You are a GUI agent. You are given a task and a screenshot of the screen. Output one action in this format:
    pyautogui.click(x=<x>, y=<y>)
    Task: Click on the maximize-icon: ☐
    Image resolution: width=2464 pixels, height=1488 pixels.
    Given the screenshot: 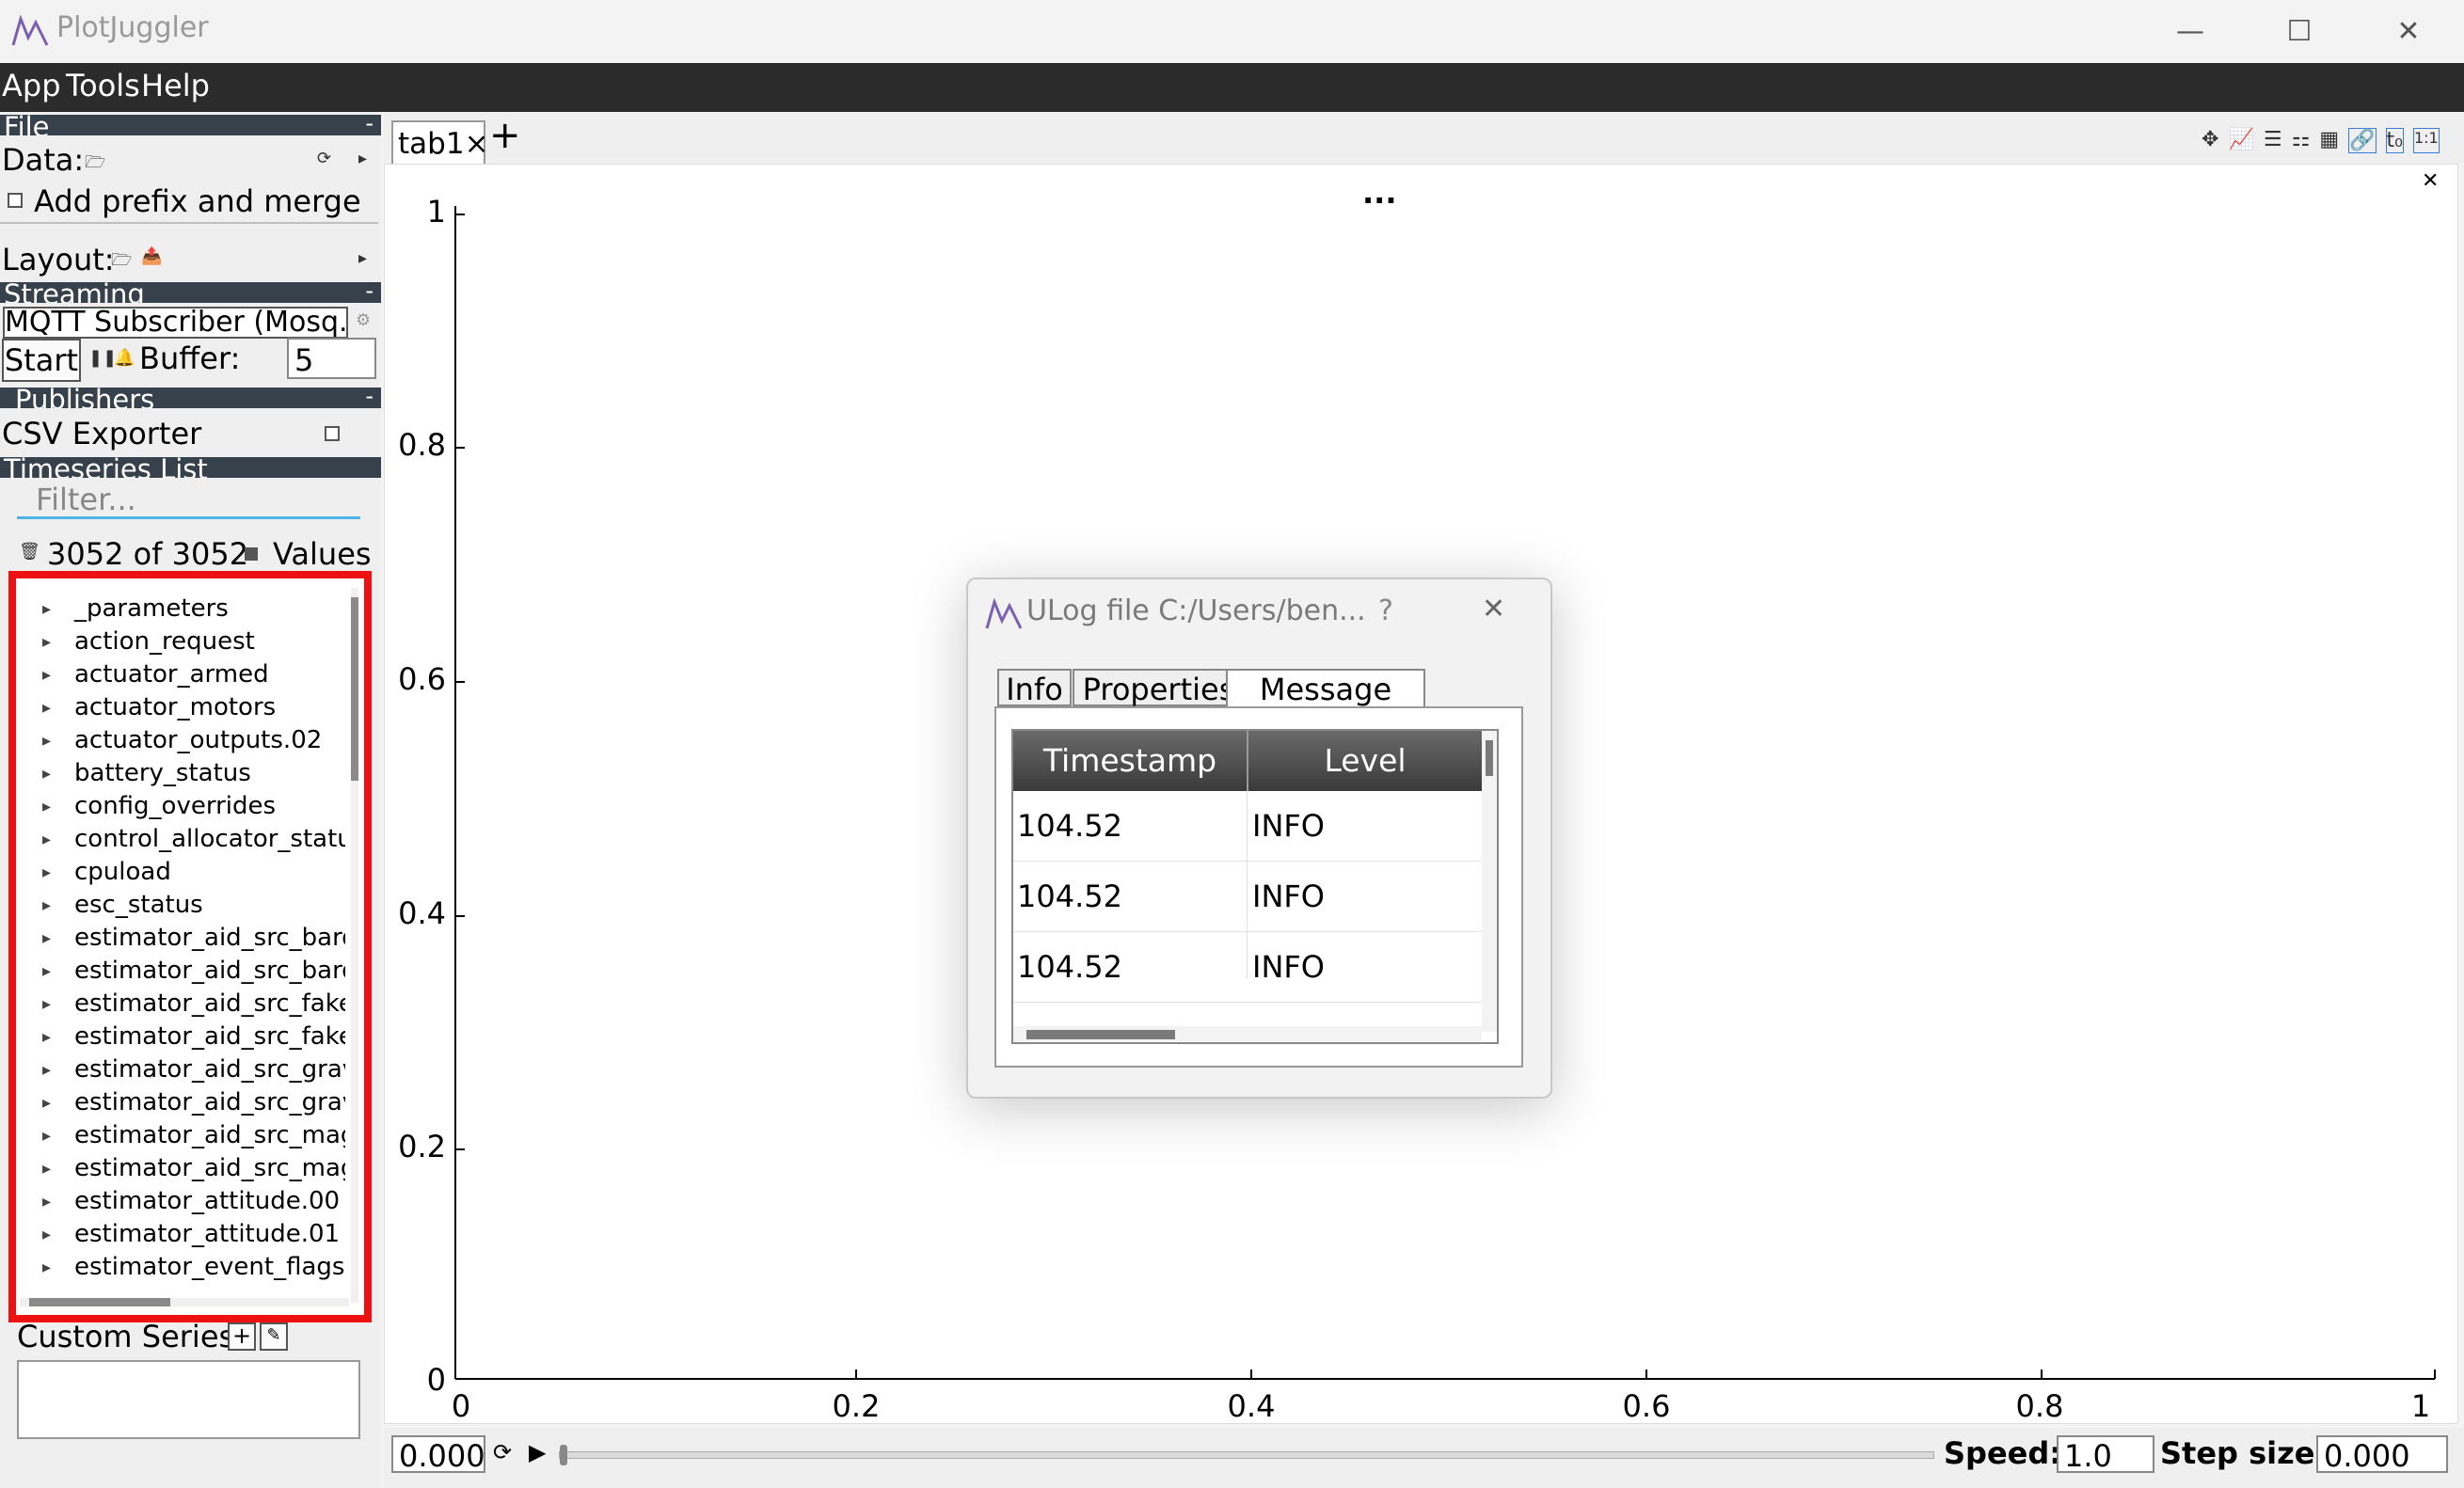 What is the action you would take?
    pyautogui.click(x=2299, y=32)
    